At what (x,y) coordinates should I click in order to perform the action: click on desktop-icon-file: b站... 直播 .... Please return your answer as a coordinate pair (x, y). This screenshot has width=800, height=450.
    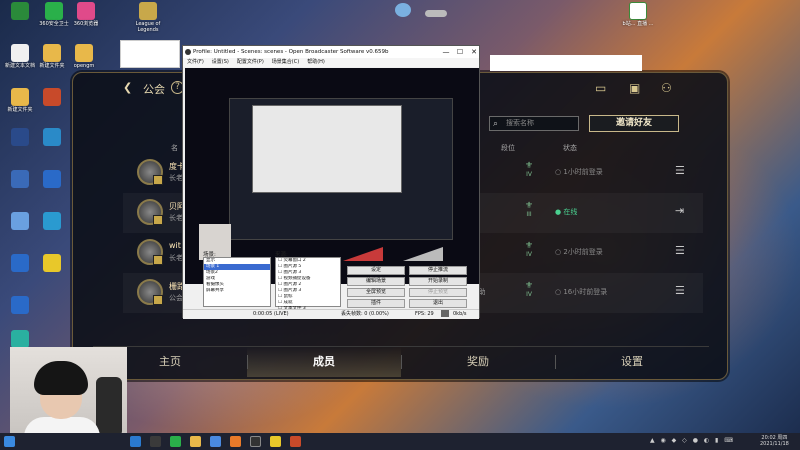
    Looking at the image, I should click on (638, 14).